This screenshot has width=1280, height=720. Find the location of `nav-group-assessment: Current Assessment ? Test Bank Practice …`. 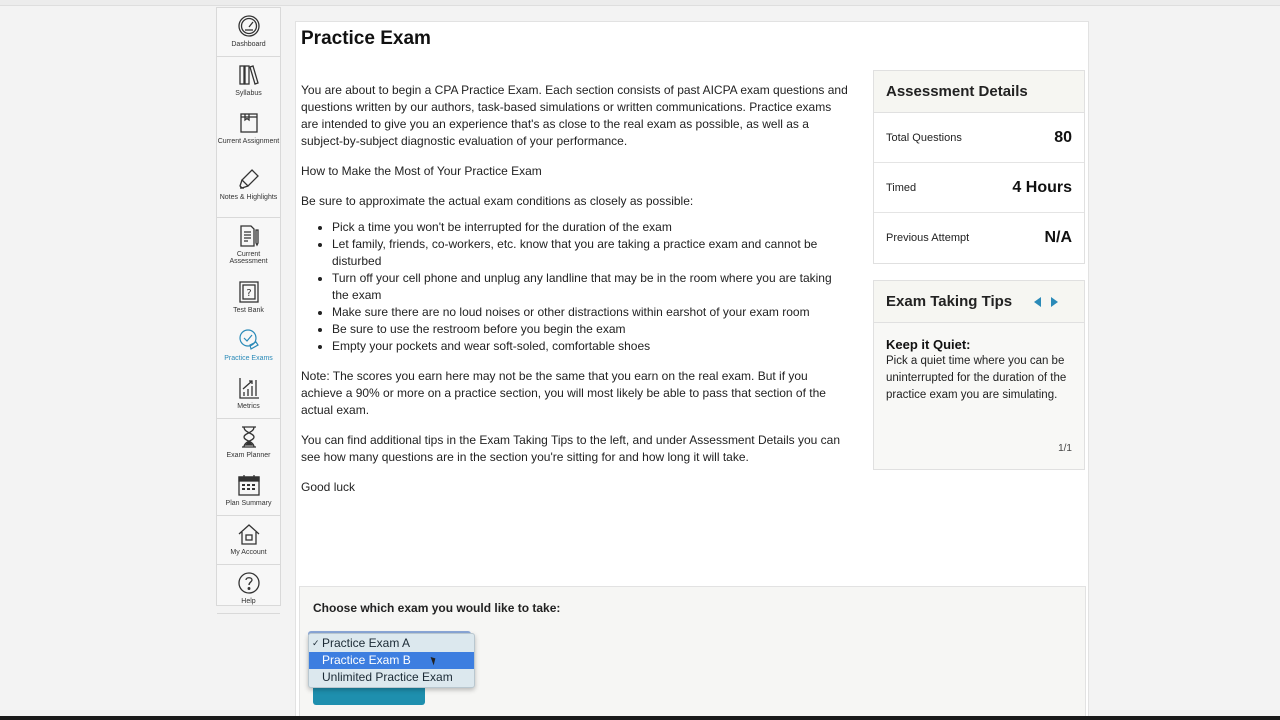

nav-group-assessment: Current Assessment ? Test Bank Practice … is located at coordinates (248, 318).